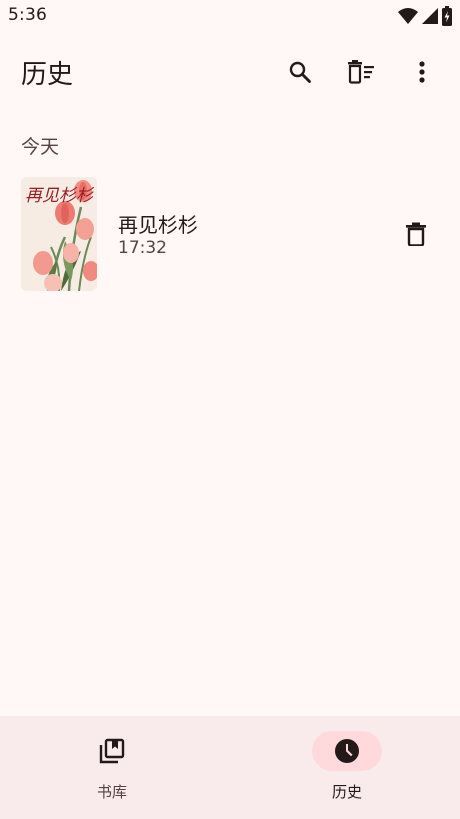 This screenshot has height=819, width=460. I want to click on delete-icon, so click(416, 234).